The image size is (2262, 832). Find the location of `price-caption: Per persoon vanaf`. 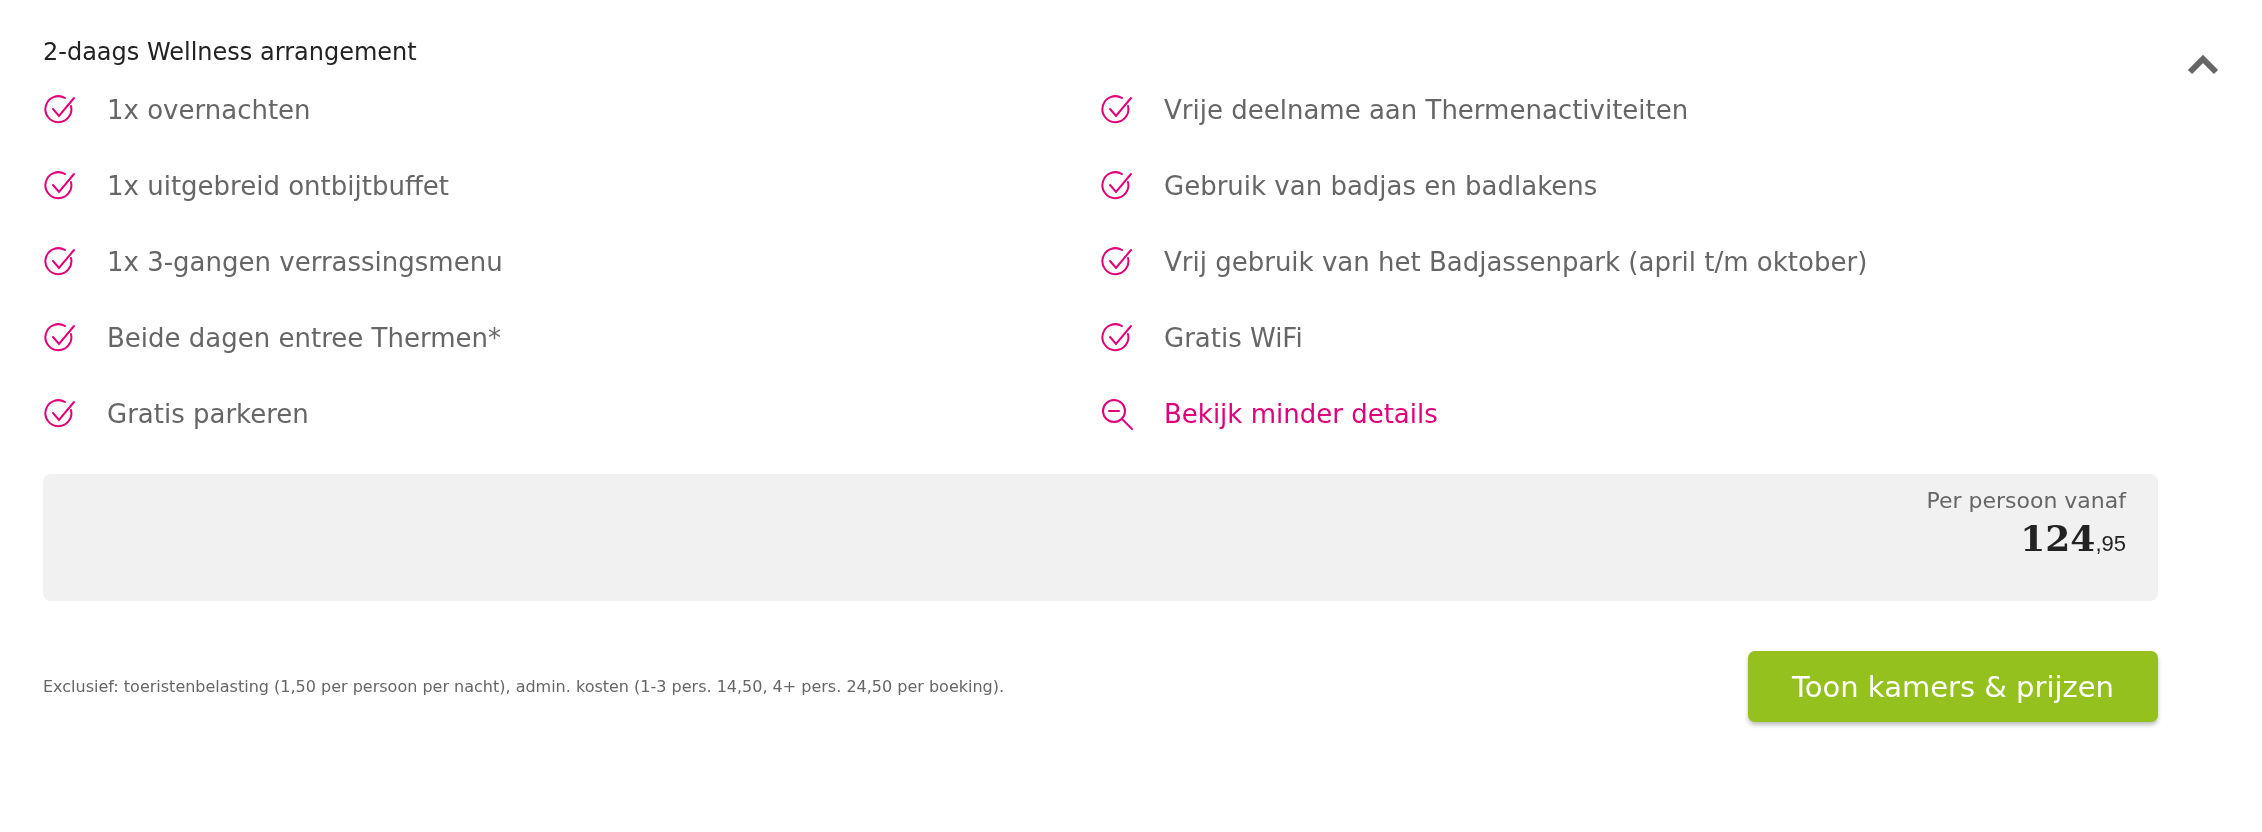

price-caption: Per persoon vanaf is located at coordinates (2026, 500).